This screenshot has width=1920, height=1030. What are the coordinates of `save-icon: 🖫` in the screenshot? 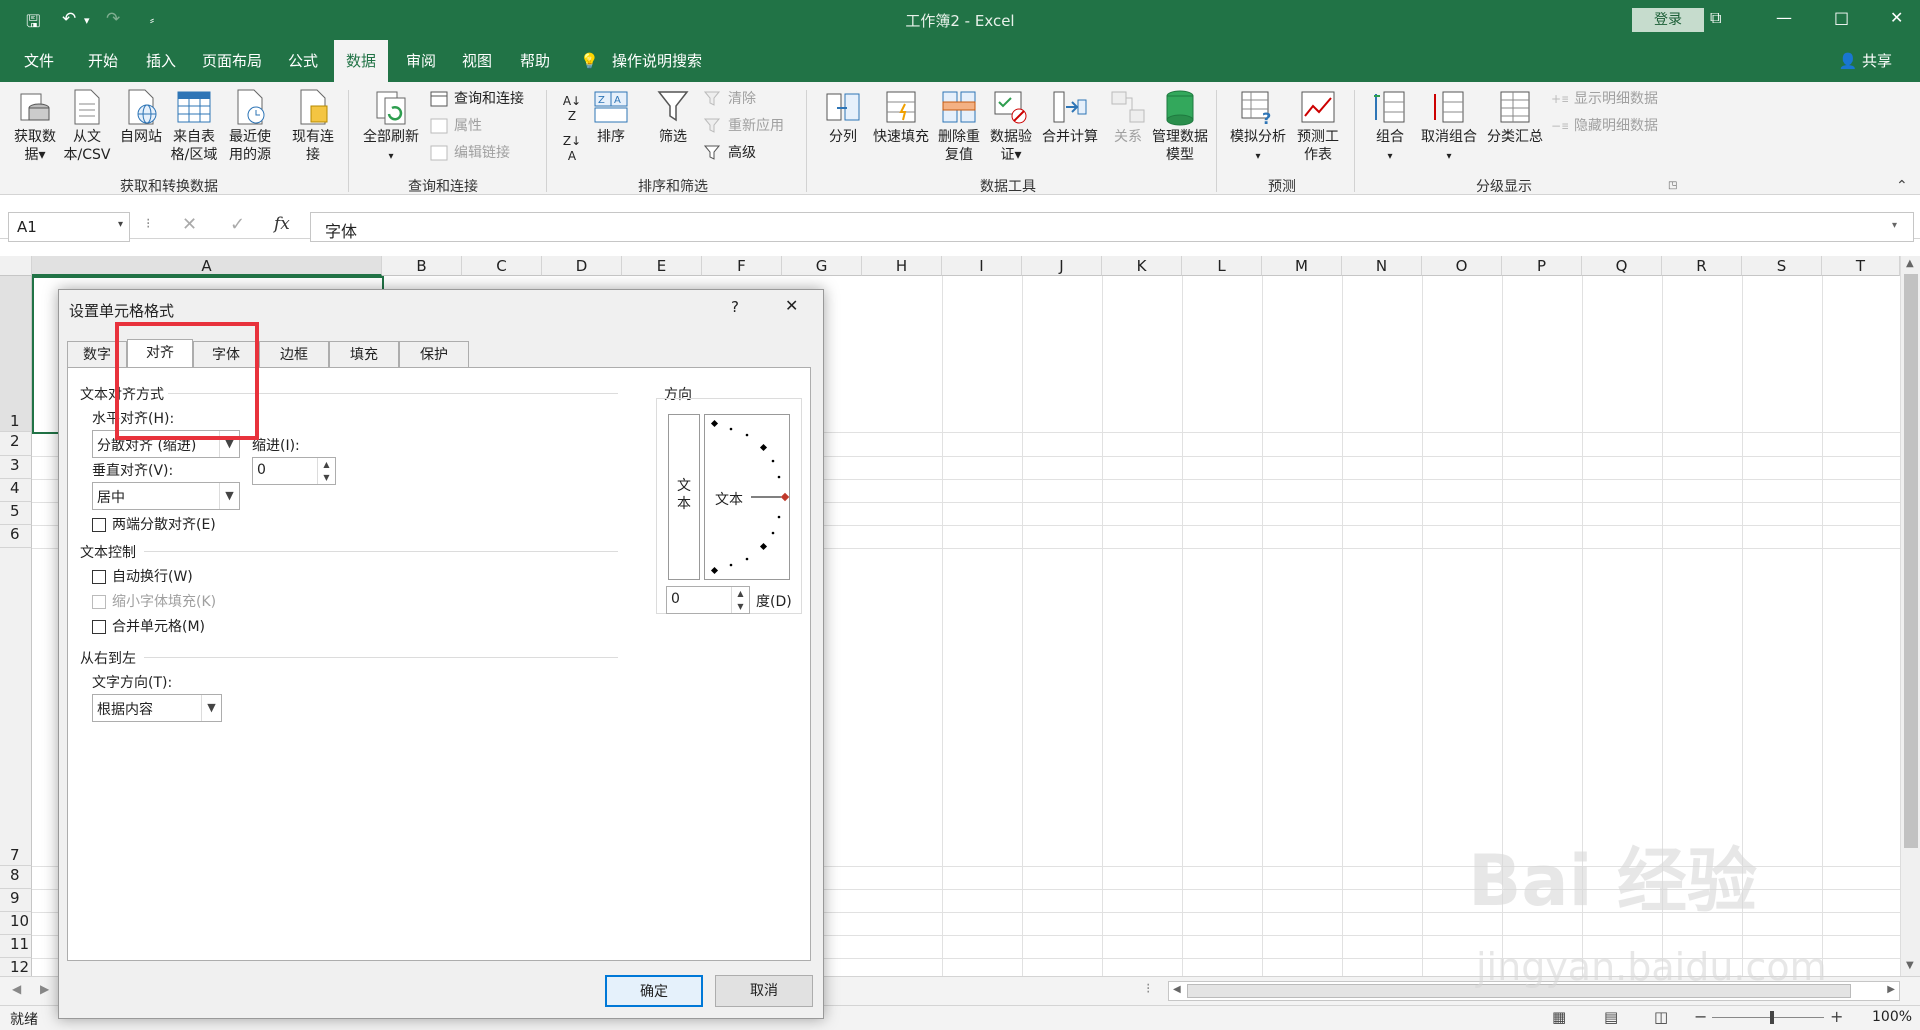 It's located at (33, 23).